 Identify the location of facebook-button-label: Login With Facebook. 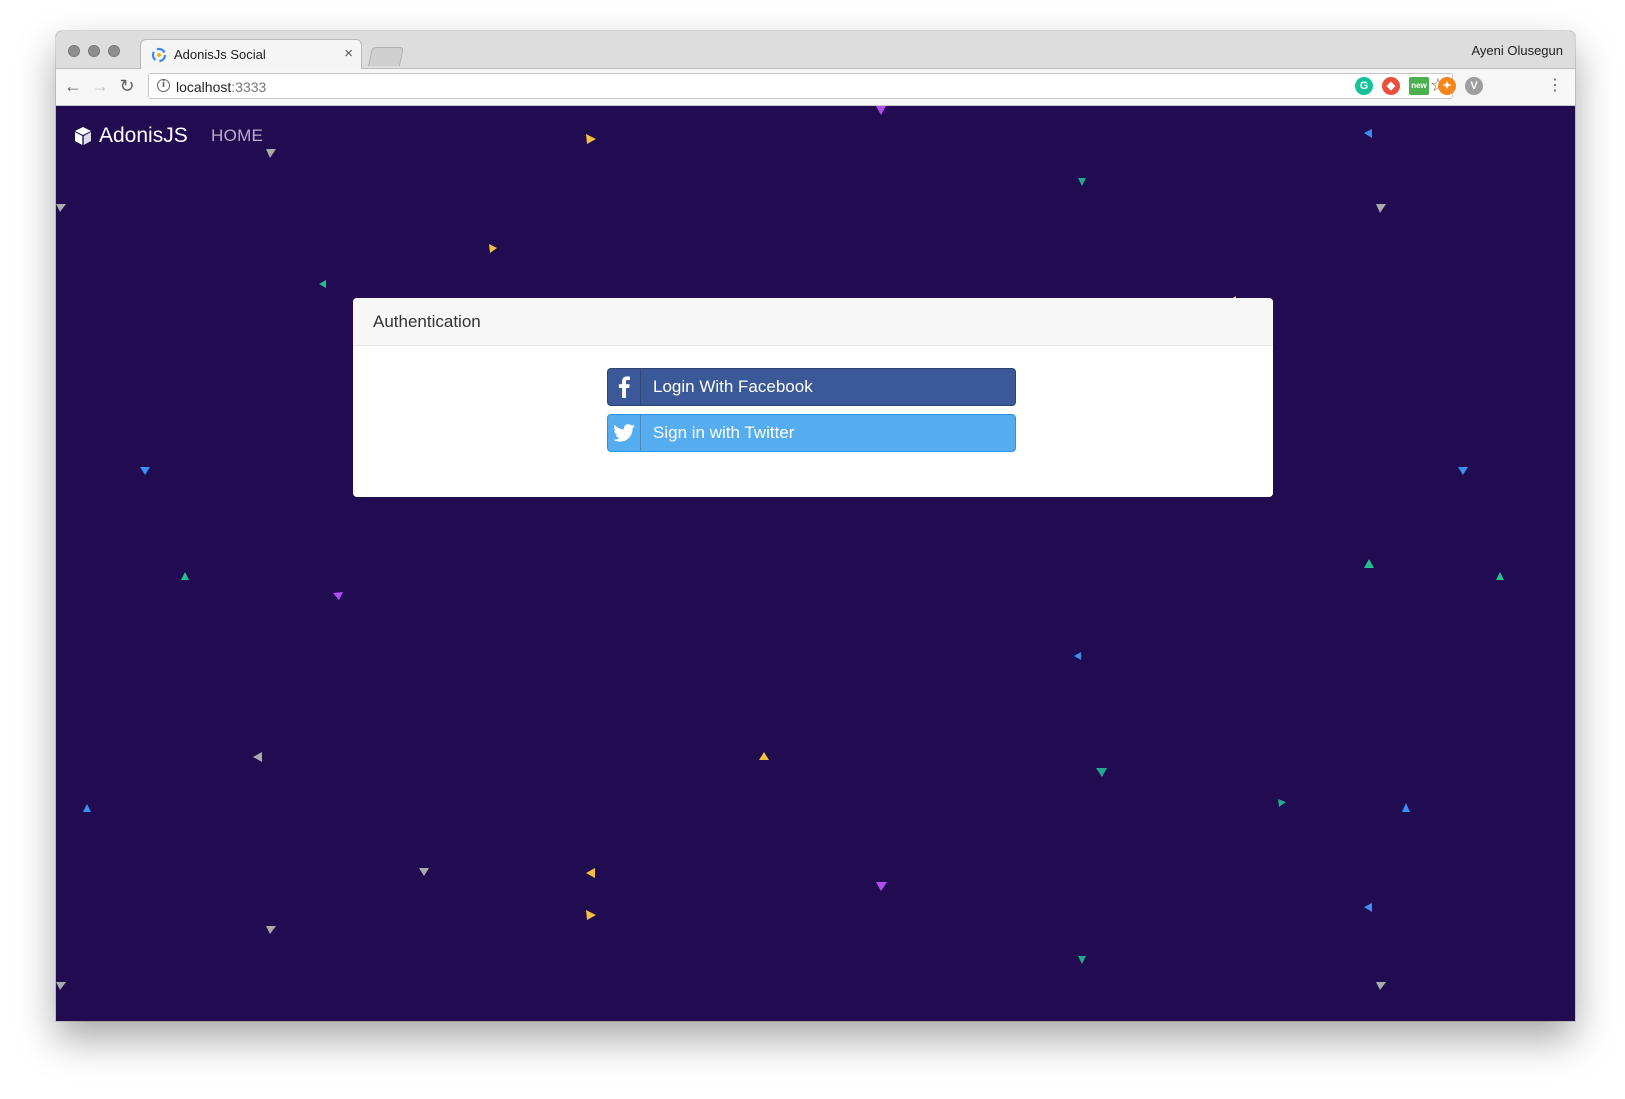
(733, 386).